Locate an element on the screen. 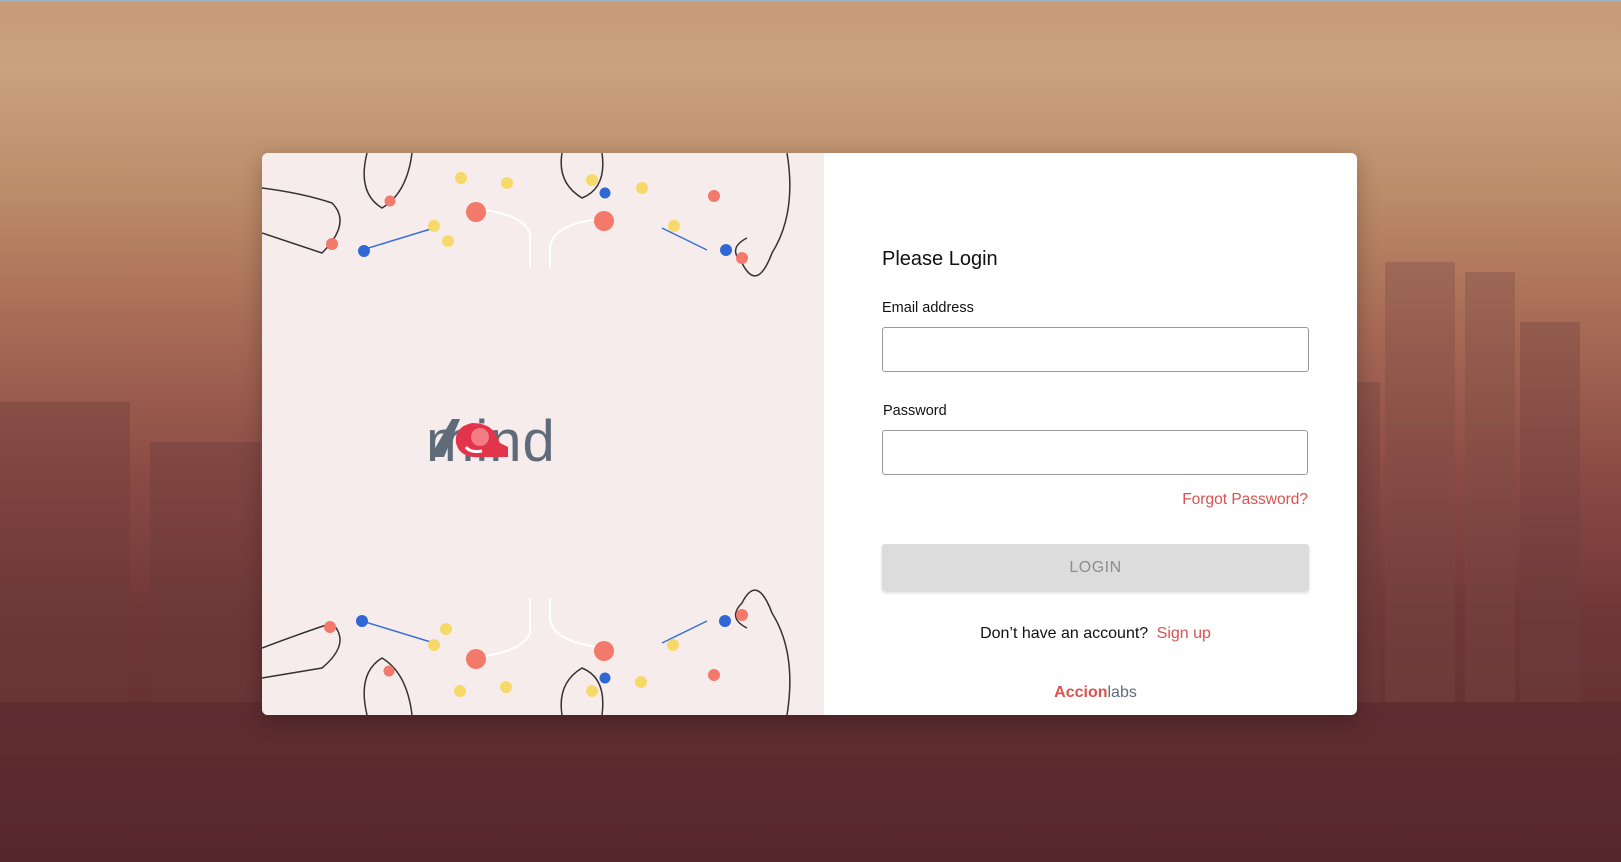 This screenshot has height=862, width=1621. password-field is located at coordinates (1095, 452).